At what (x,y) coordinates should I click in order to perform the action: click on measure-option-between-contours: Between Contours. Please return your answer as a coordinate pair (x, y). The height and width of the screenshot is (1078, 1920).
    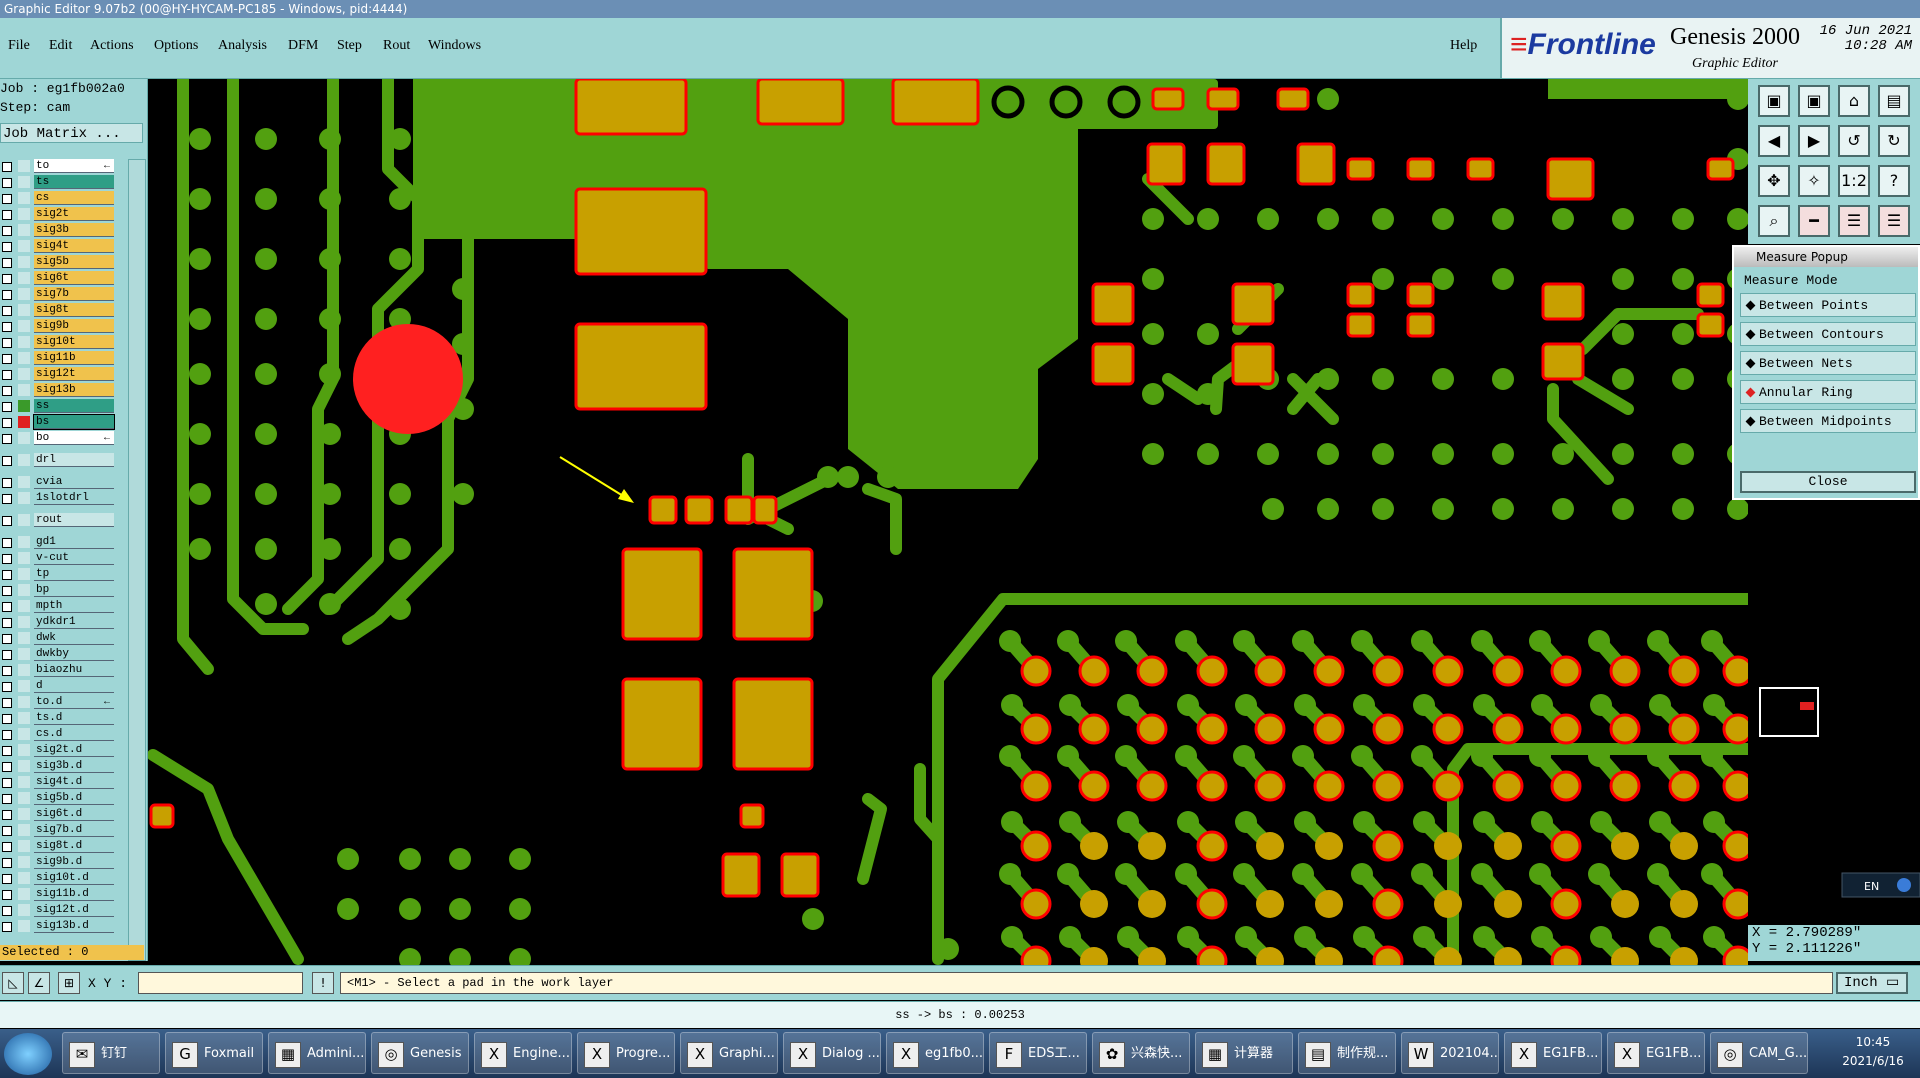
    Looking at the image, I should click on (1828, 334).